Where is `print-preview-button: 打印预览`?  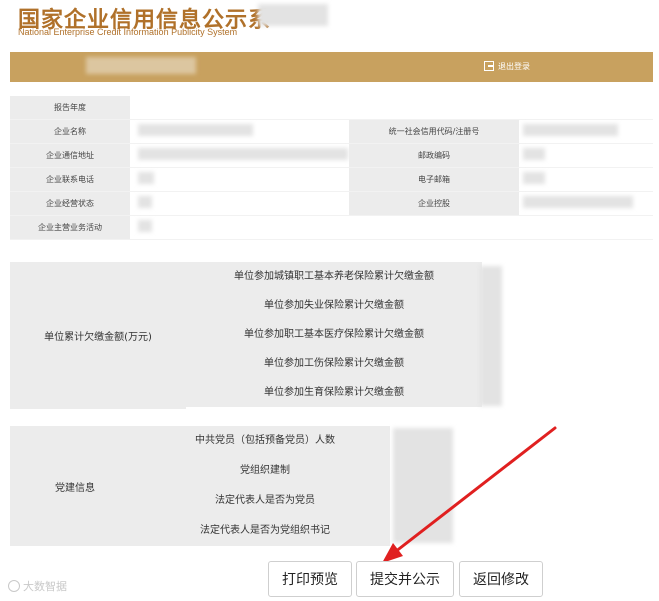
print-preview-button: 打印预览 is located at coordinates (310, 579).